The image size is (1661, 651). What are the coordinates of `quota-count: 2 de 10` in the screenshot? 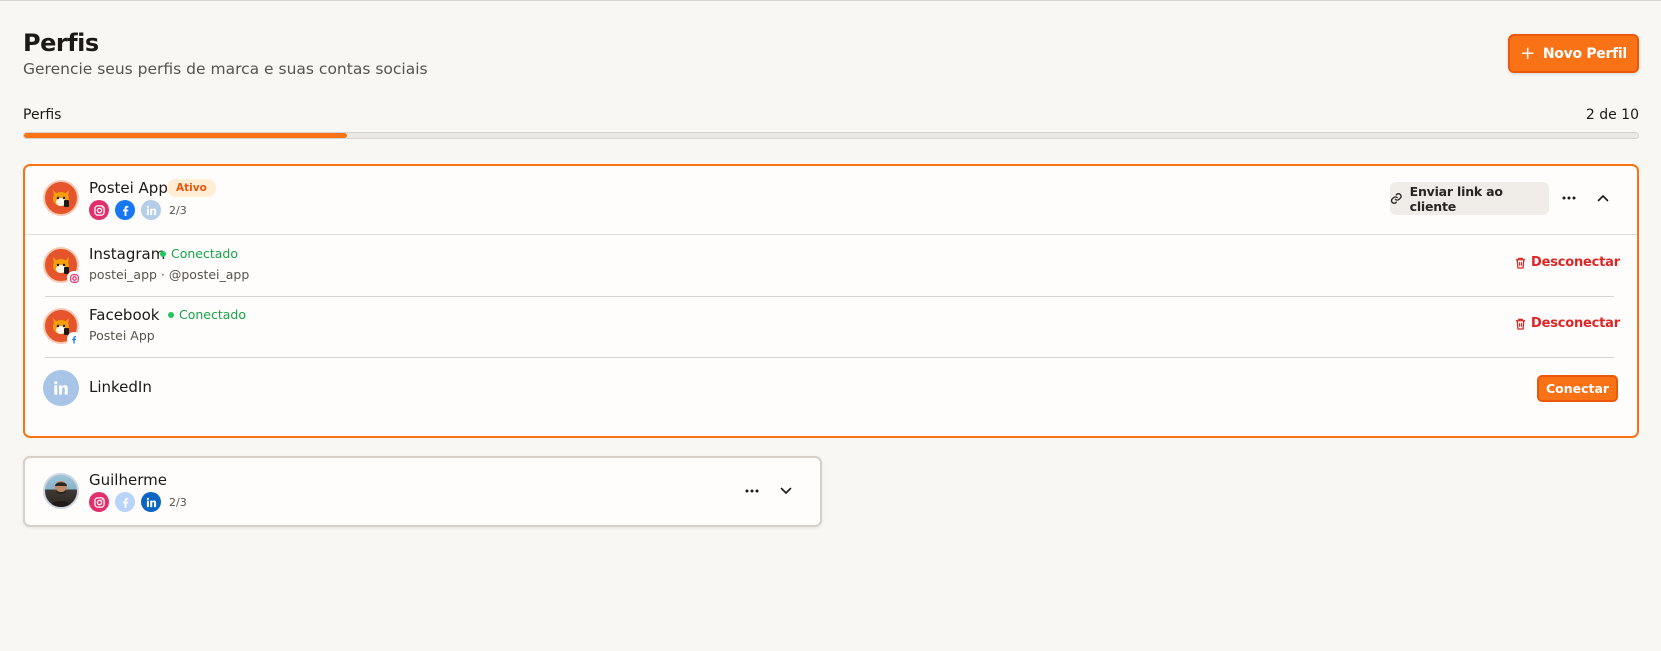 It's located at (1612, 115).